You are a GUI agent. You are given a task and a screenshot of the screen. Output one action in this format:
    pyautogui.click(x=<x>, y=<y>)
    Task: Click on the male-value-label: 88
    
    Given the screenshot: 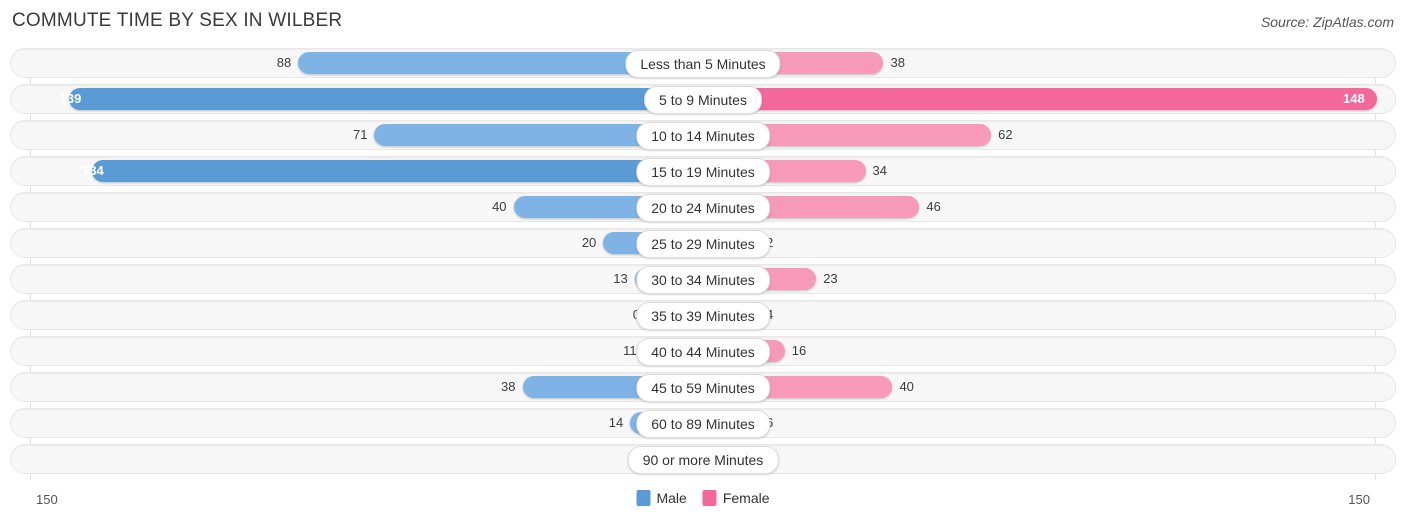 What is the action you would take?
    pyautogui.click(x=284, y=62)
    